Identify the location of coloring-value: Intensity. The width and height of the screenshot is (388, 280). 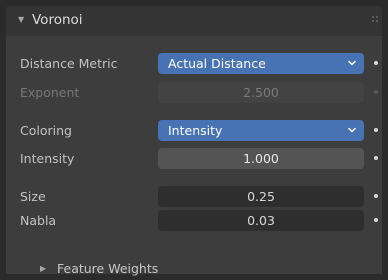
(195, 130).